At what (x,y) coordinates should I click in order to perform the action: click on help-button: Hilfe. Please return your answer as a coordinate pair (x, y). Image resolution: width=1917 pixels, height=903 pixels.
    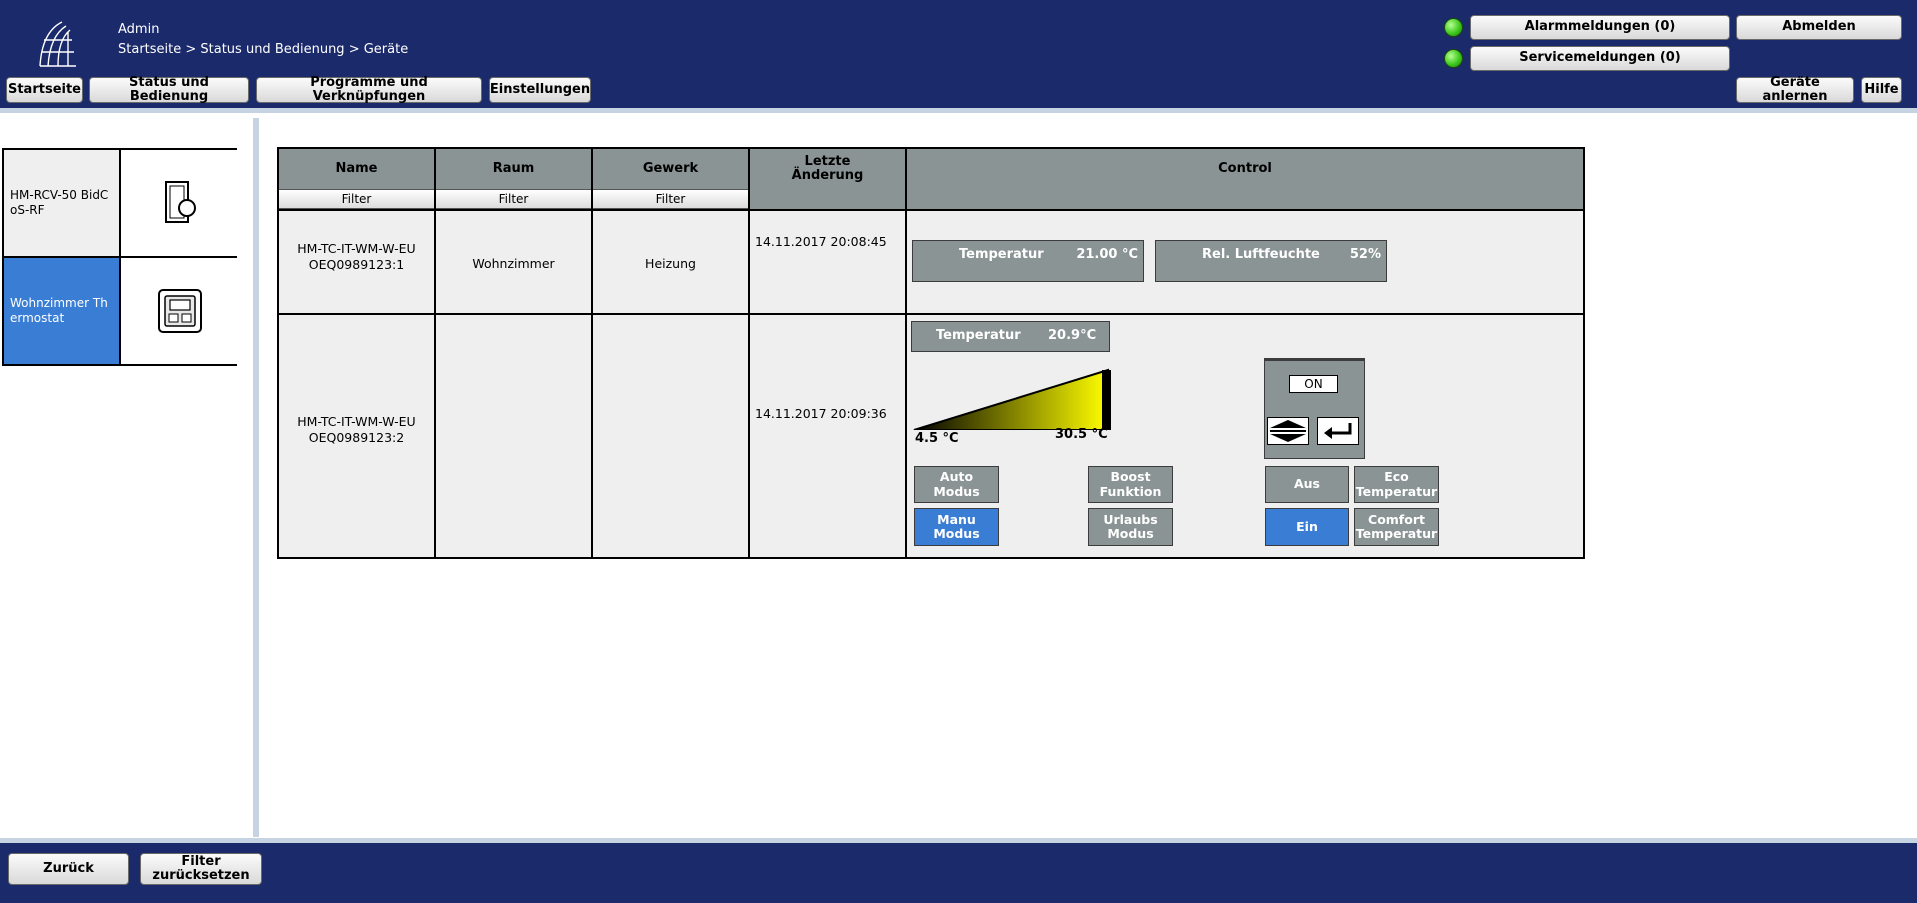
    Looking at the image, I should click on (1881, 90).